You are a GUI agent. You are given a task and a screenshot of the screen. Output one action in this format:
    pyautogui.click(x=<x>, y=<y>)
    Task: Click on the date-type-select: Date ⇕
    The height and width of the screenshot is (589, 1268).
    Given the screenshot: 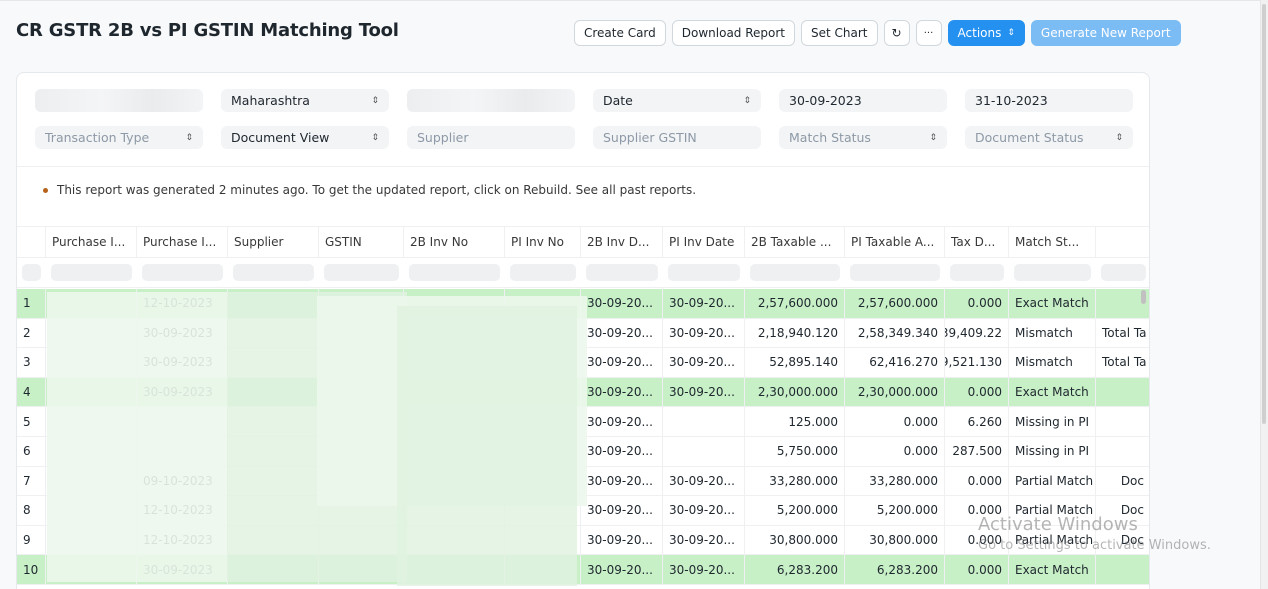 What is the action you would take?
    pyautogui.click(x=677, y=100)
    